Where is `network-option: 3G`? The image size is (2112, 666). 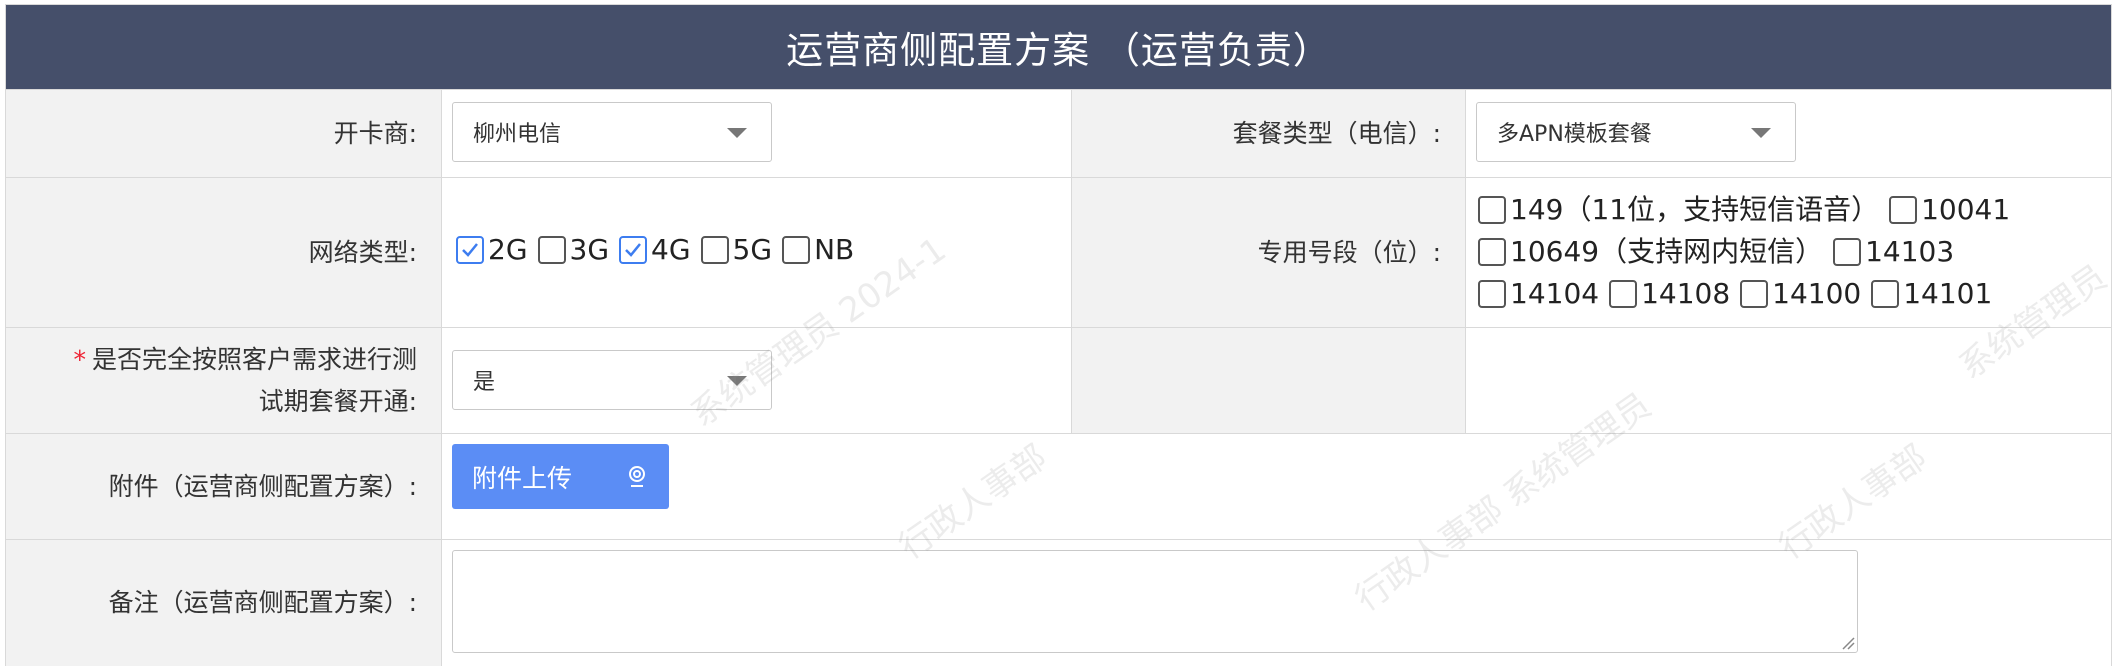
network-option: 3G is located at coordinates (578, 249).